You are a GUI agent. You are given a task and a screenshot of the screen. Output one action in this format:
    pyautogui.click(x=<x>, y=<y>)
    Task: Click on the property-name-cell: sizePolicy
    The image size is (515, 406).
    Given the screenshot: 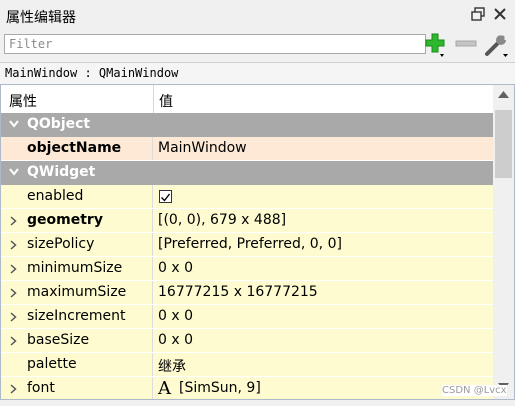 What is the action you would take?
    pyautogui.click(x=77, y=244)
    